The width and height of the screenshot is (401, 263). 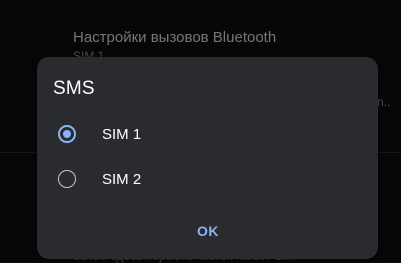 What do you see at coordinates (67, 134) in the screenshot?
I see `radio-selected-icon` at bounding box center [67, 134].